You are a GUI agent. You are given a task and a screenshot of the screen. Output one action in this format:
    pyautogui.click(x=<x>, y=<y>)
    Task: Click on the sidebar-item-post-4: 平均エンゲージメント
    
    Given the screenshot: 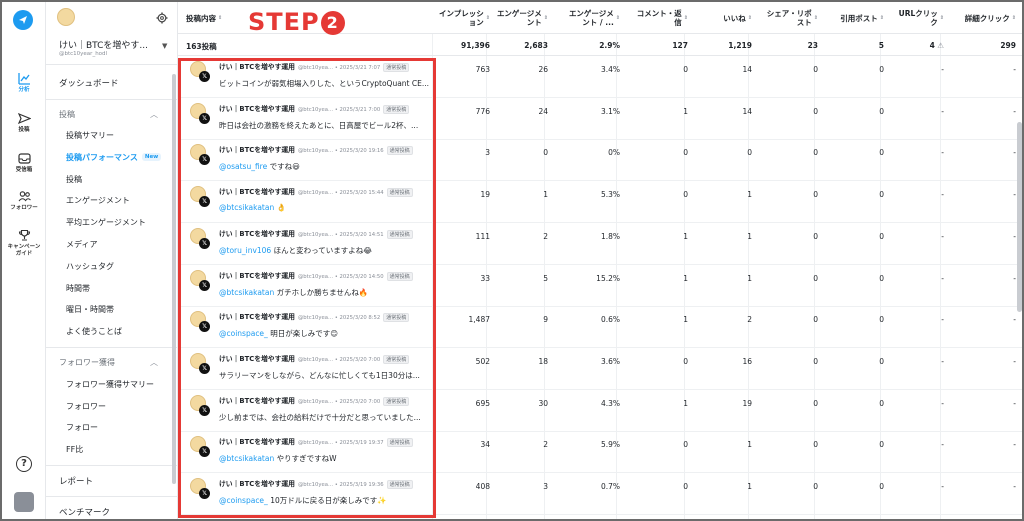 What is the action you would take?
    pyautogui.click(x=106, y=222)
    